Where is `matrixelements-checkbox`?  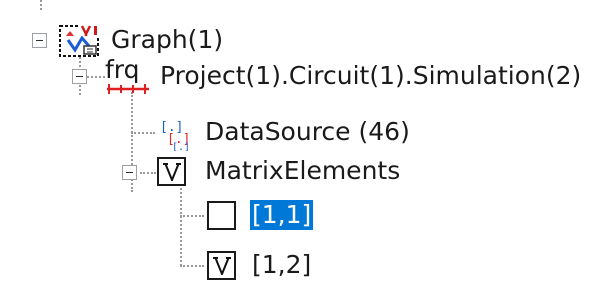
matrixelements-checkbox is located at coordinates (171, 171).